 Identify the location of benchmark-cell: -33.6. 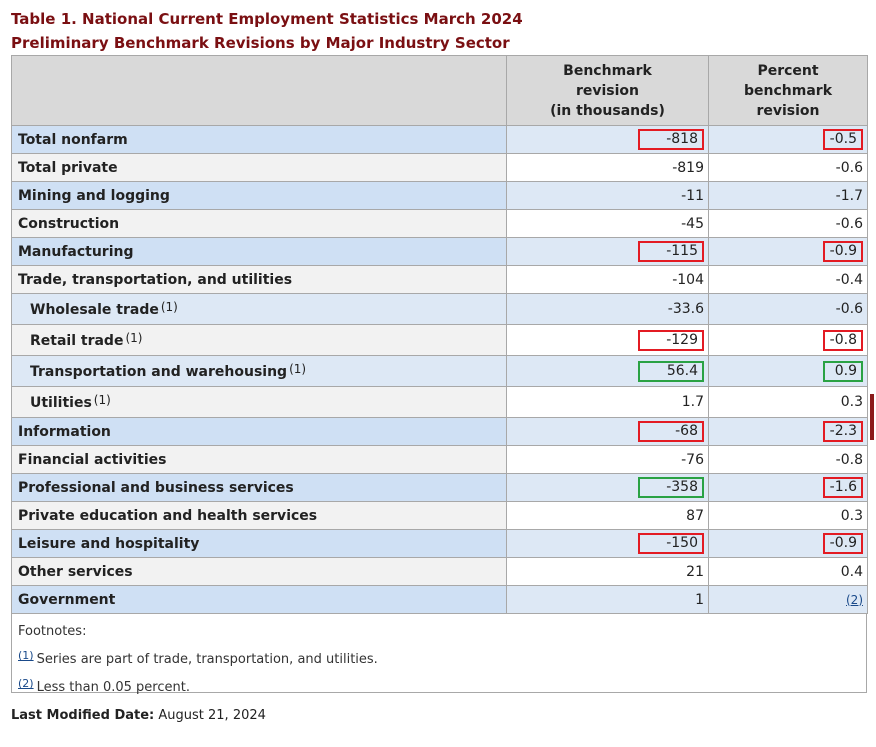
(607, 309).